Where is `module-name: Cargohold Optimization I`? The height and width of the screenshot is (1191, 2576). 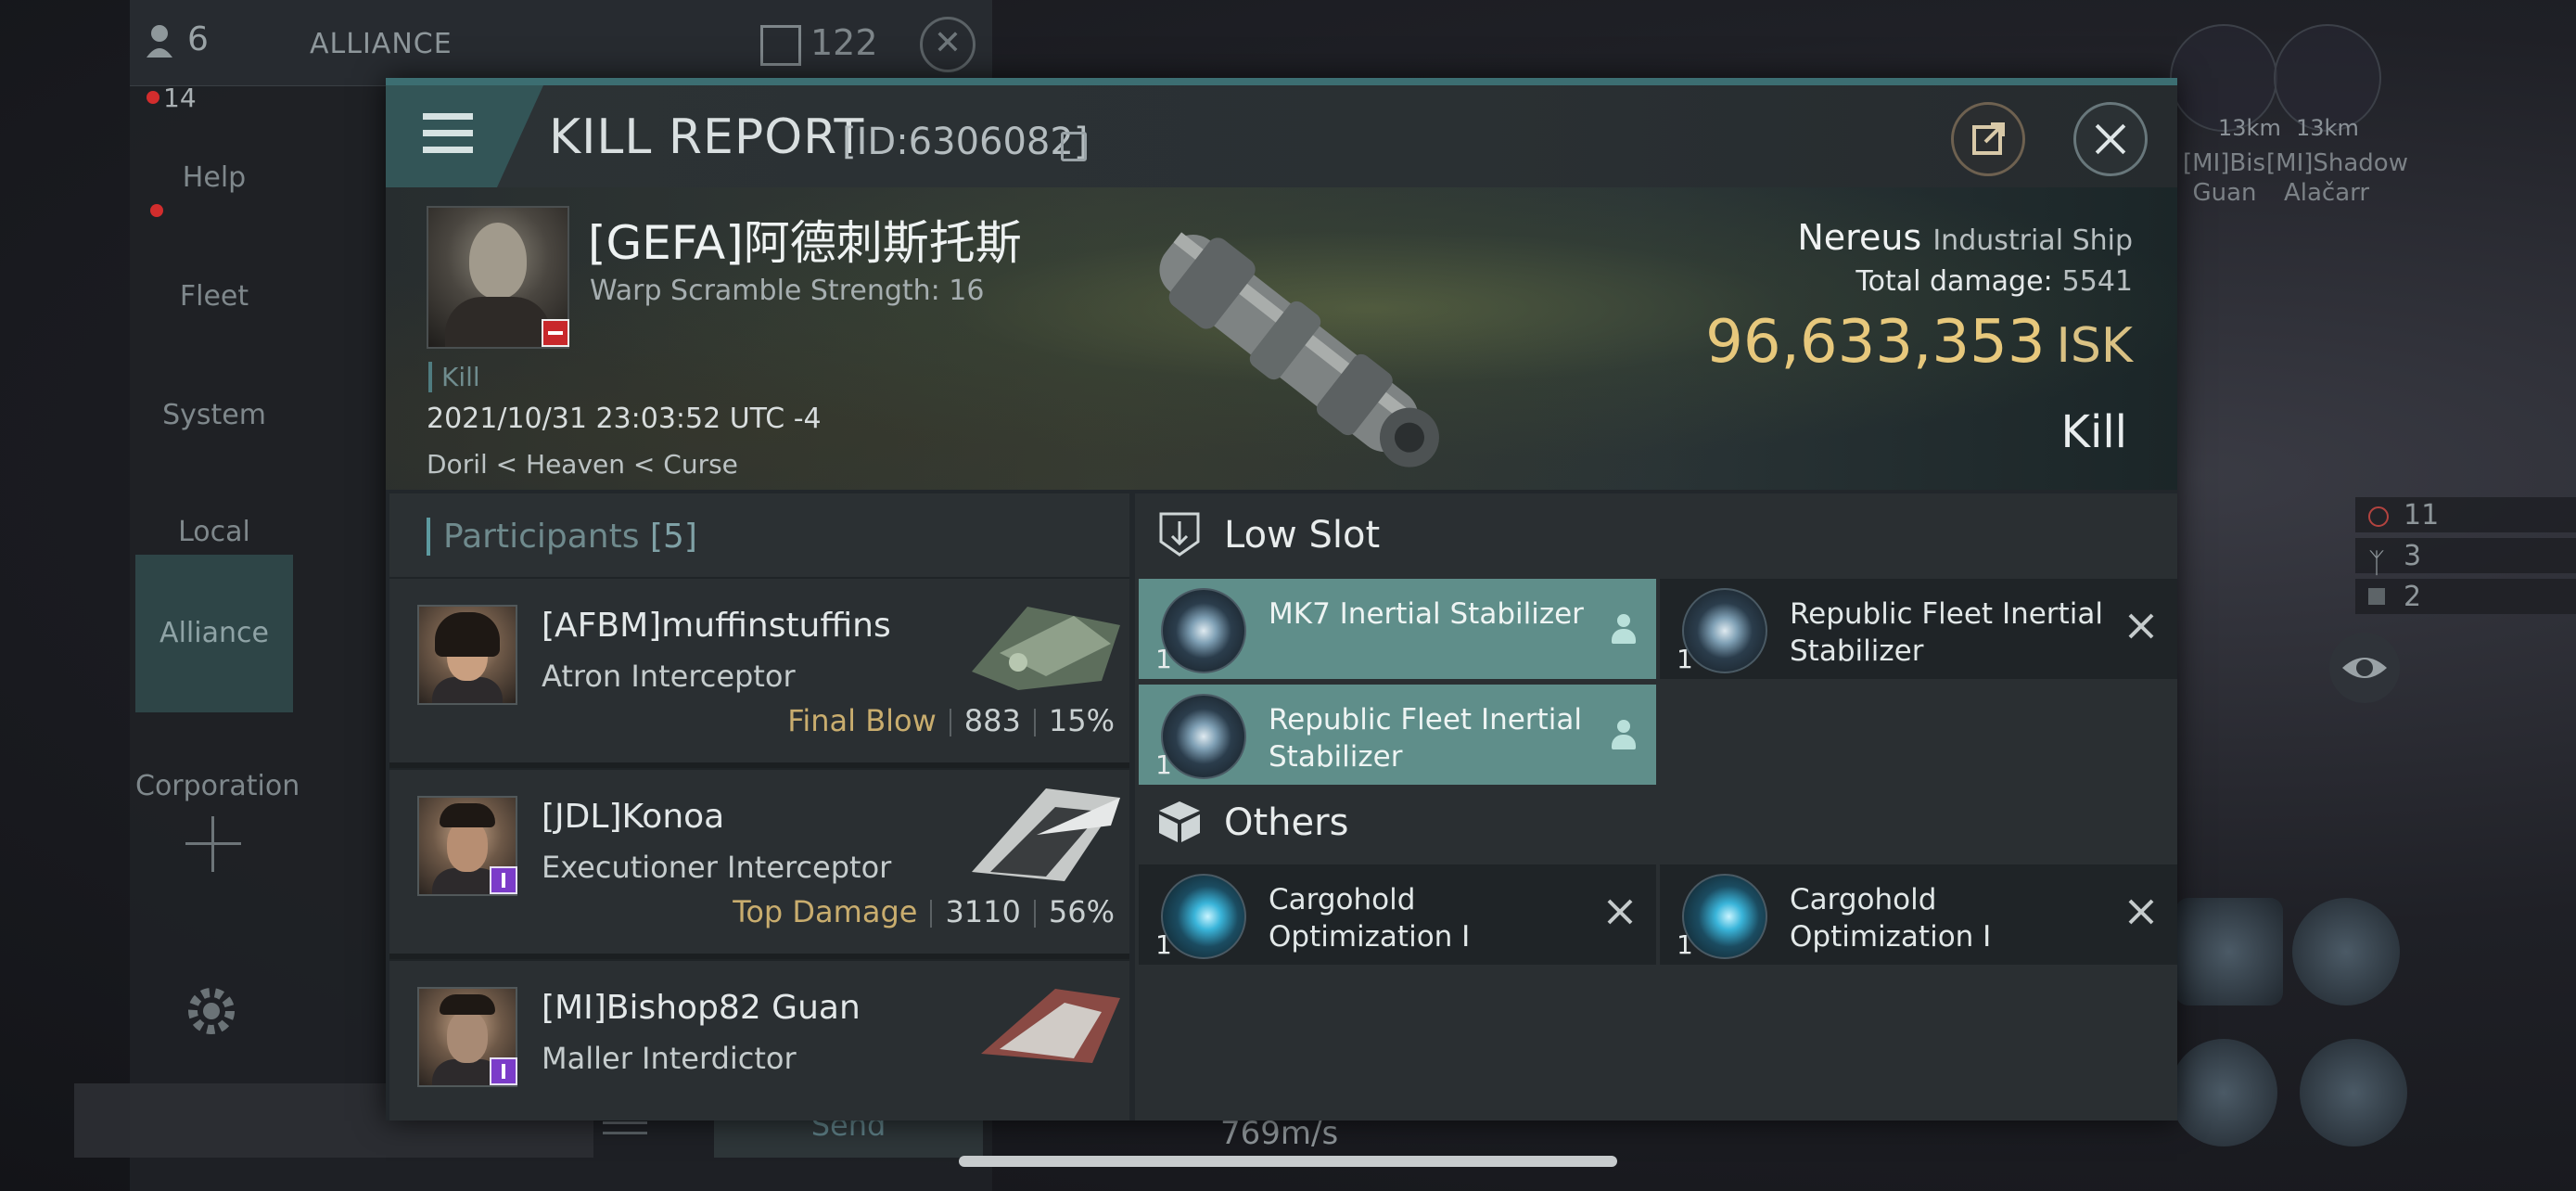 module-name: Cargohold Optimization I is located at coordinates (1891, 918).